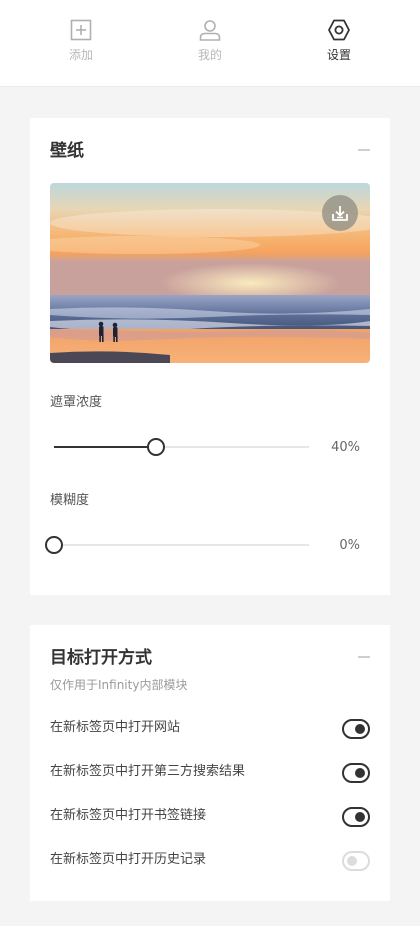 The width and height of the screenshot is (420, 926). Describe the element at coordinates (119, 685) in the screenshot. I see `open-target-subtitle: 仅作用于Infinity内部模块` at that location.